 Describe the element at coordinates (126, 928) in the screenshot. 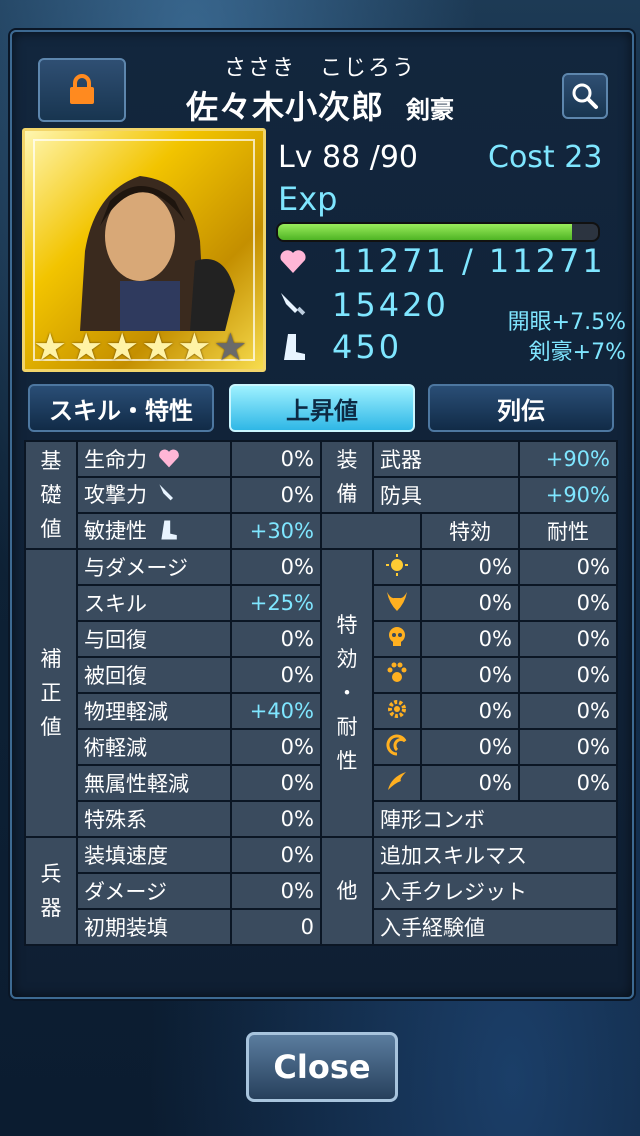

I see `stat-label-text: 初期装填` at that location.